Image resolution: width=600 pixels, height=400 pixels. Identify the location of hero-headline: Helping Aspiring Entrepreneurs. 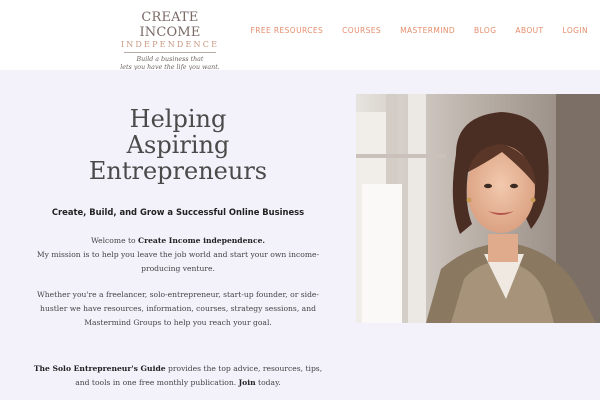
(178, 145).